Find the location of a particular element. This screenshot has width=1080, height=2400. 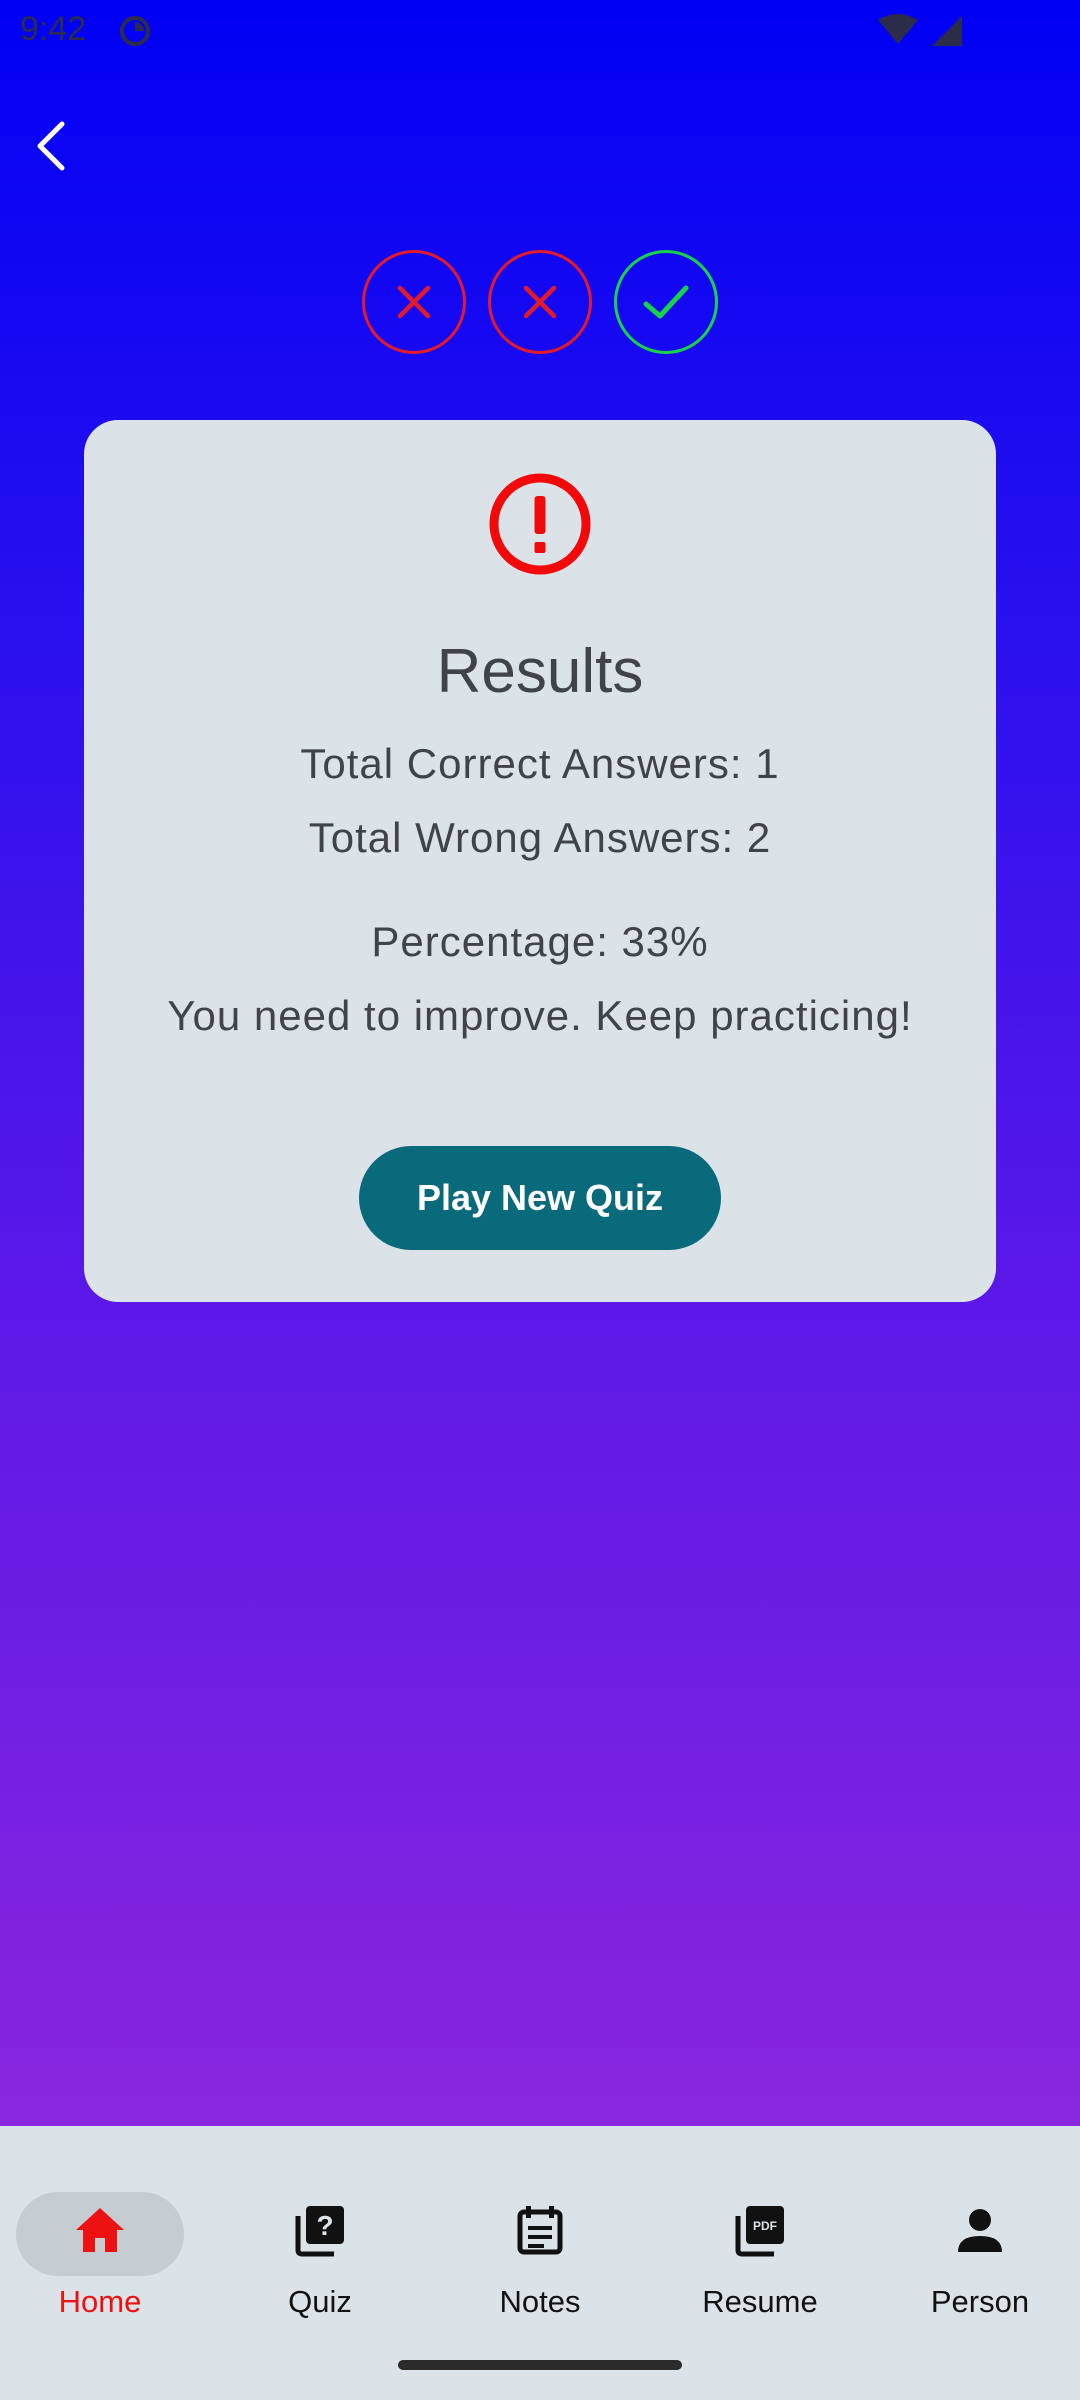

total-correct-text: Total Correct Answers: 1 is located at coordinates (540, 763).